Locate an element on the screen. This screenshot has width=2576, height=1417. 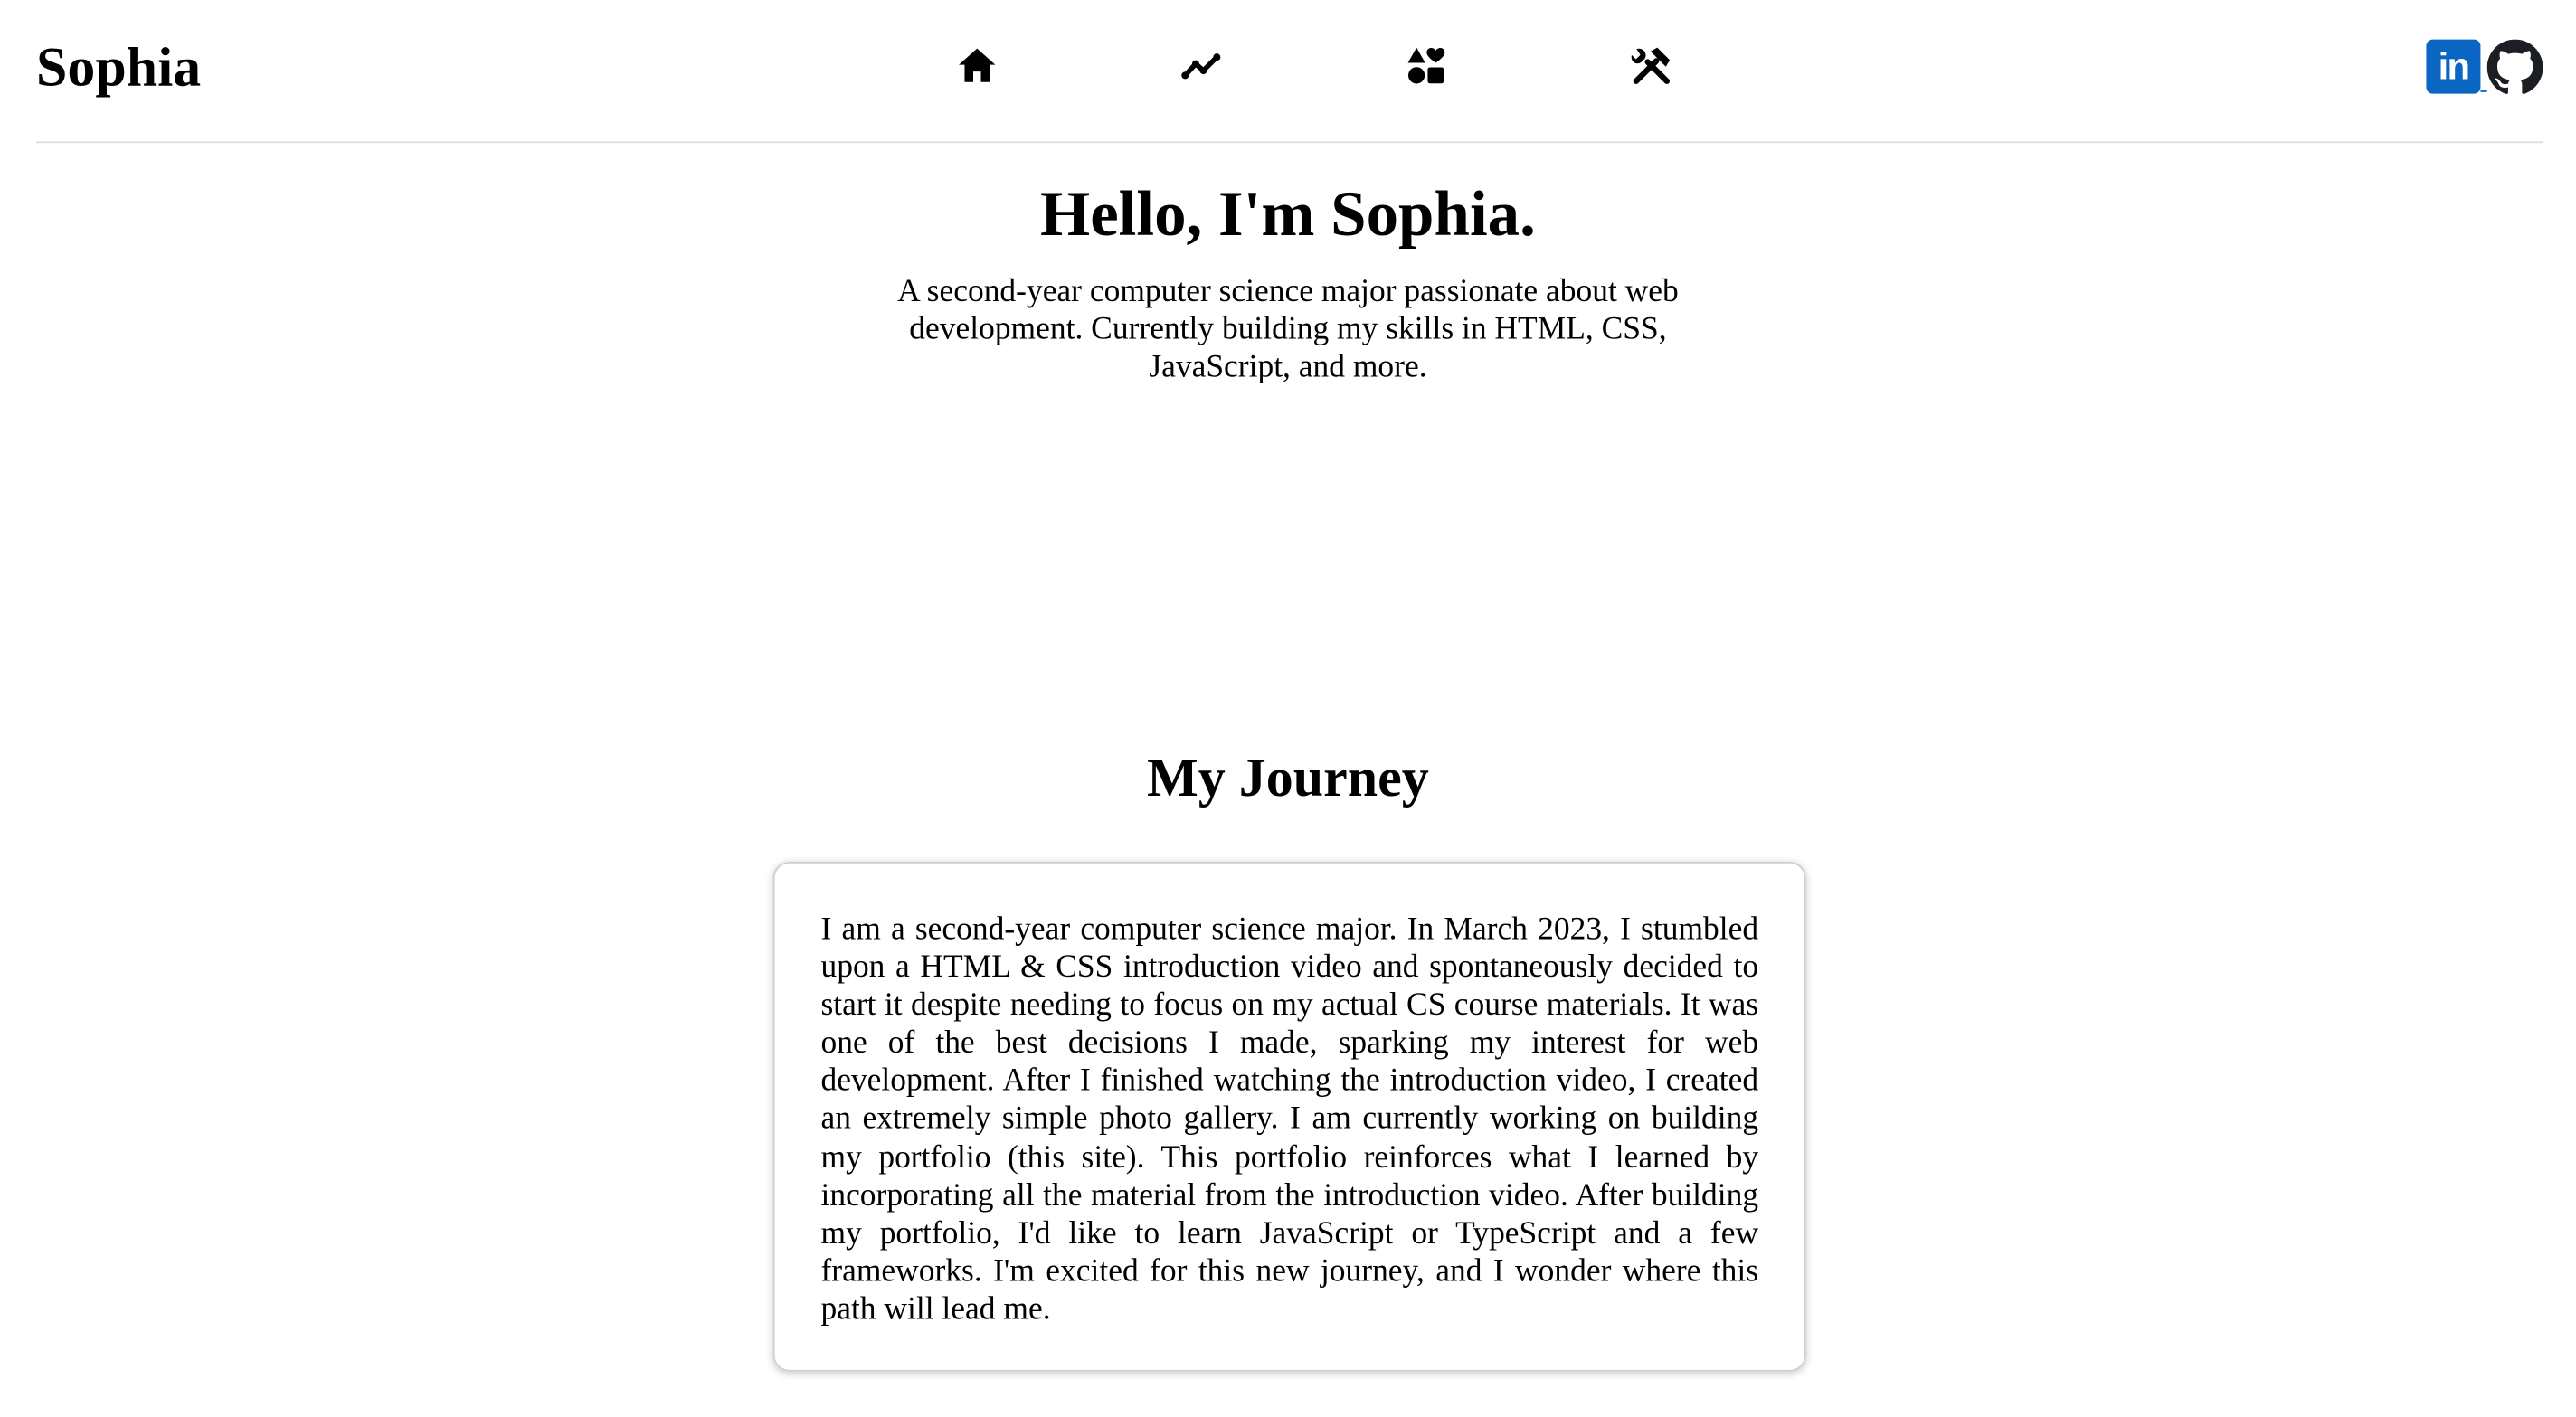
github-link is located at coordinates (2514, 67).